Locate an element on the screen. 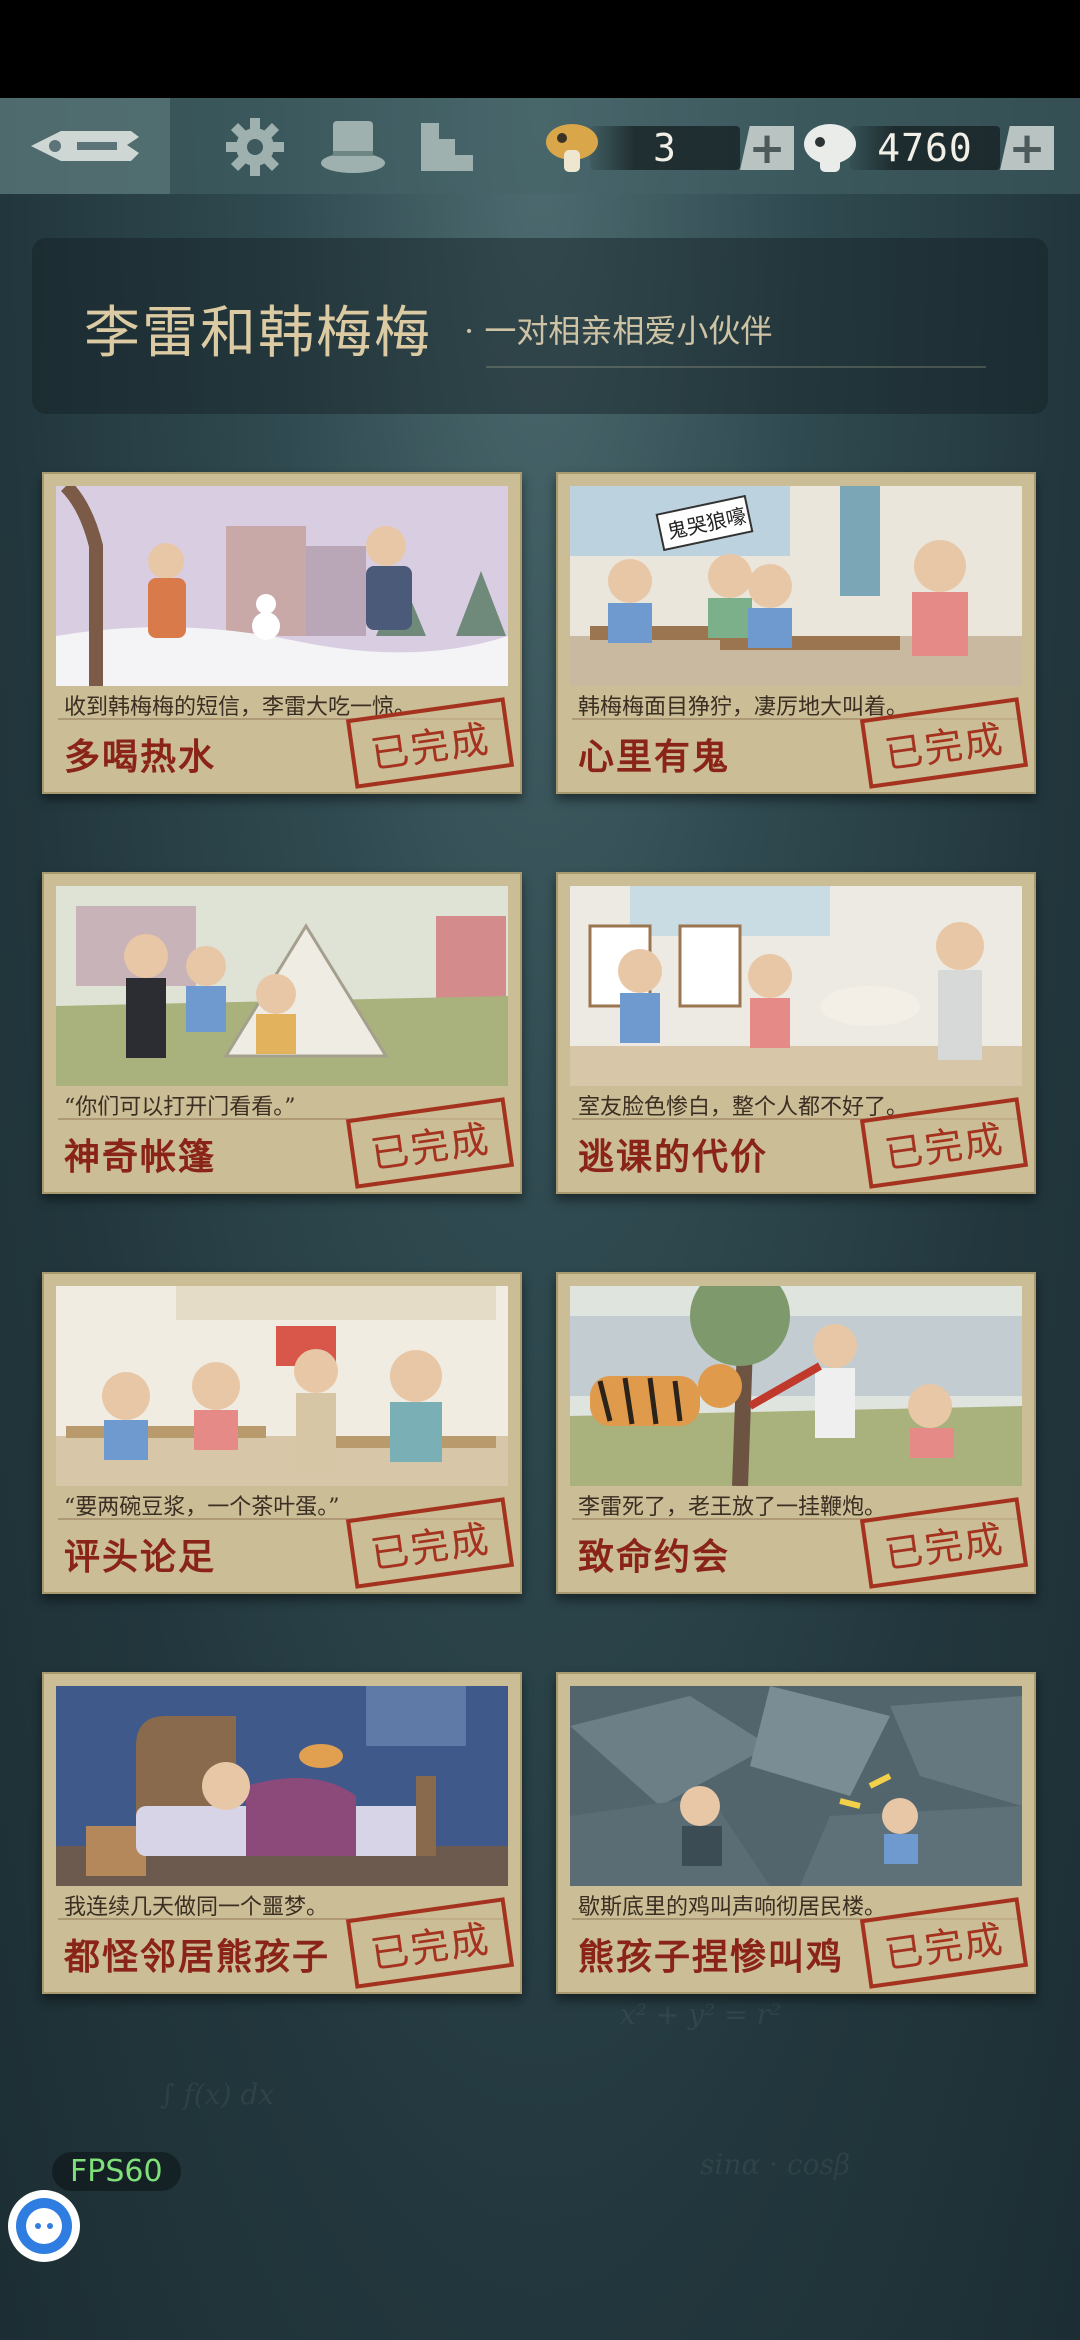 The image size is (1080, 2340). chapter-subtitle: · 一对相亲相爱小伙伴 is located at coordinates (618, 331).